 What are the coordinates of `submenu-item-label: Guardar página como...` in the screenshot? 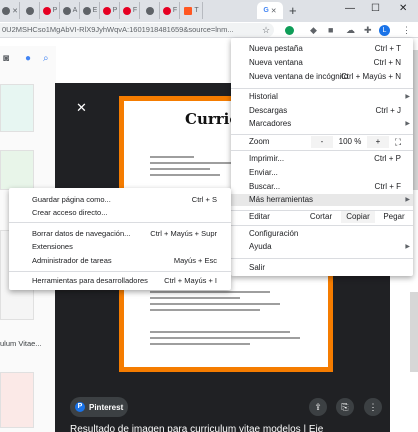 It's located at (71, 199).